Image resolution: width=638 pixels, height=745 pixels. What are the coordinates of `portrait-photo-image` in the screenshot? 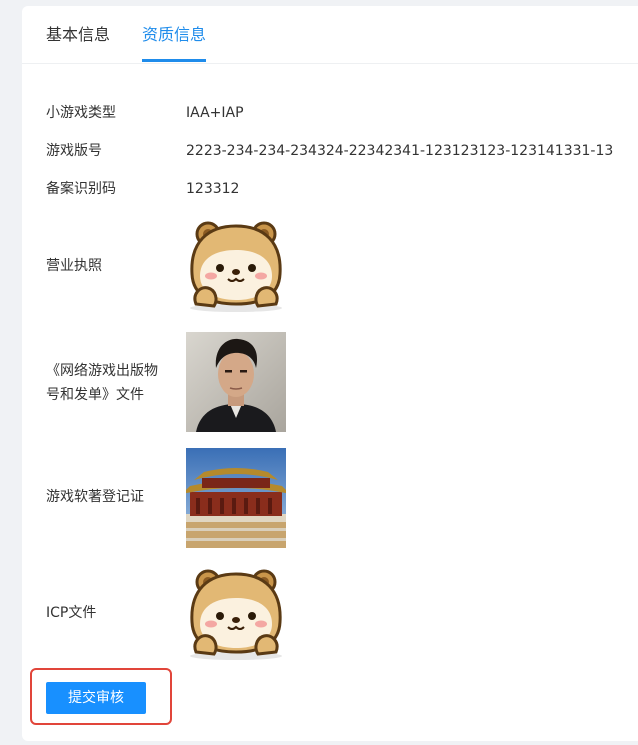 It's located at (236, 382).